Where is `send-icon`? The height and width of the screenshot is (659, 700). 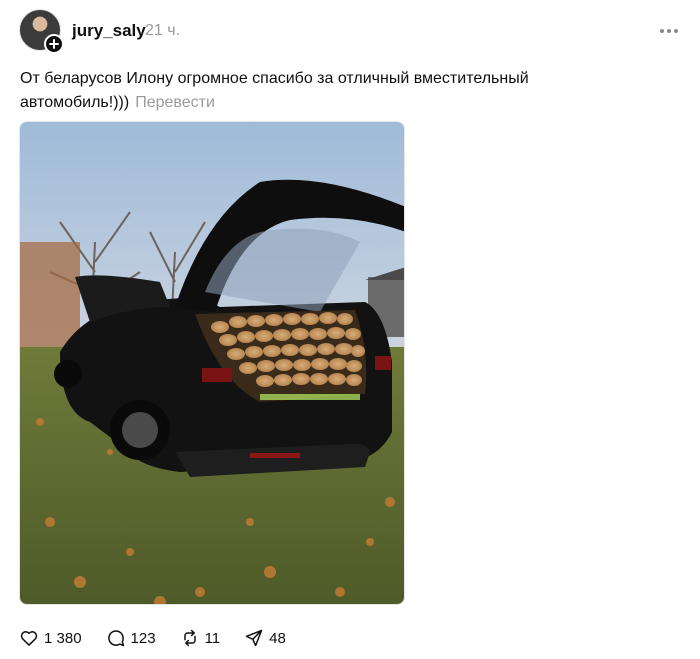
send-icon is located at coordinates (254, 638).